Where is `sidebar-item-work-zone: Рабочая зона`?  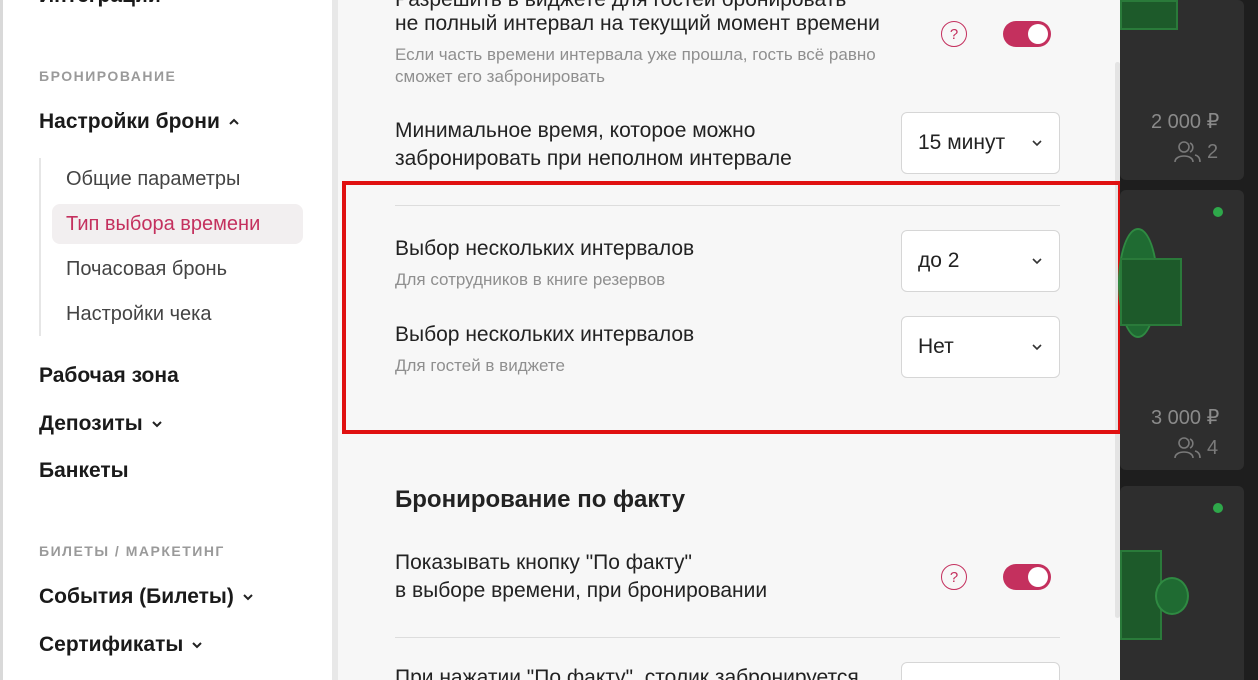
sidebar-item-work-zone: Рабочая зона is located at coordinates (109, 376).